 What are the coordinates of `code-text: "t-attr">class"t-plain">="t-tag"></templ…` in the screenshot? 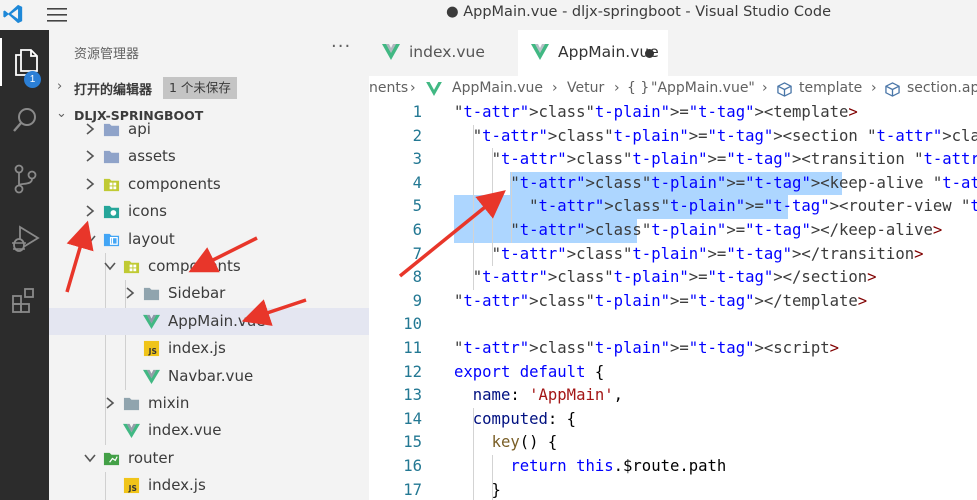 It's located at (661, 300).